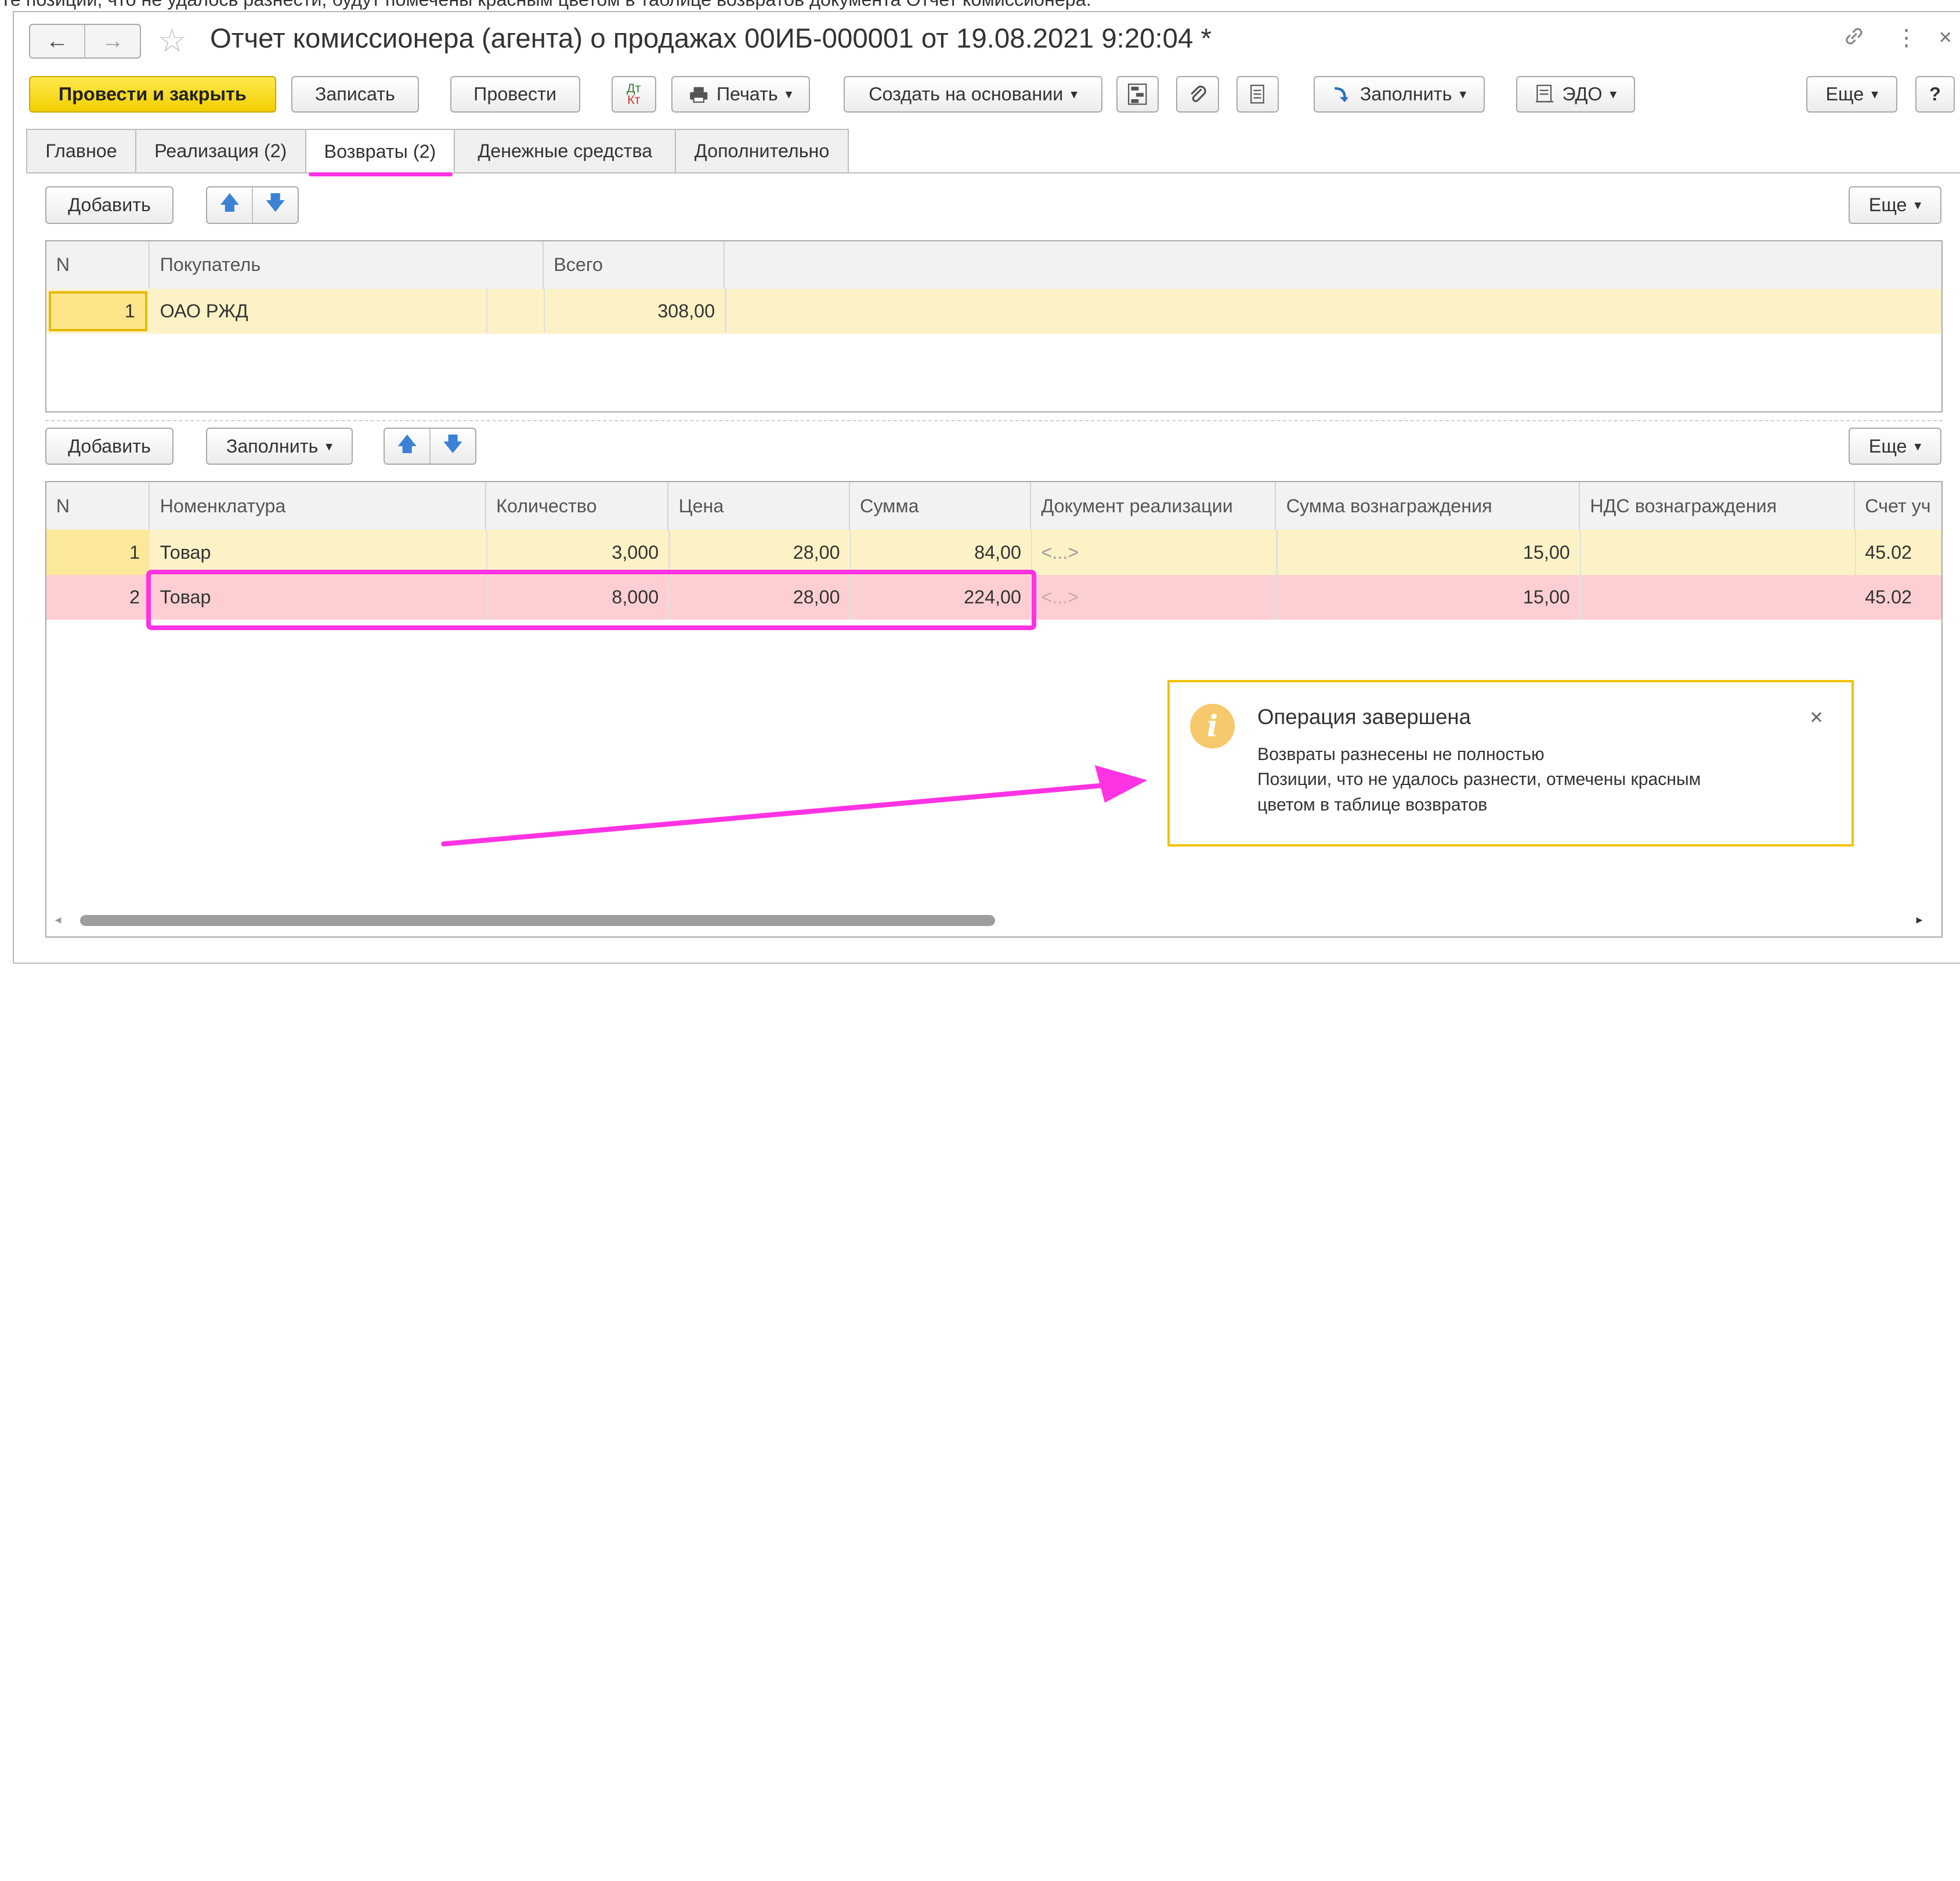  What do you see at coordinates (762, 150) in the screenshot?
I see `tab-additional: Дополнительно` at bounding box center [762, 150].